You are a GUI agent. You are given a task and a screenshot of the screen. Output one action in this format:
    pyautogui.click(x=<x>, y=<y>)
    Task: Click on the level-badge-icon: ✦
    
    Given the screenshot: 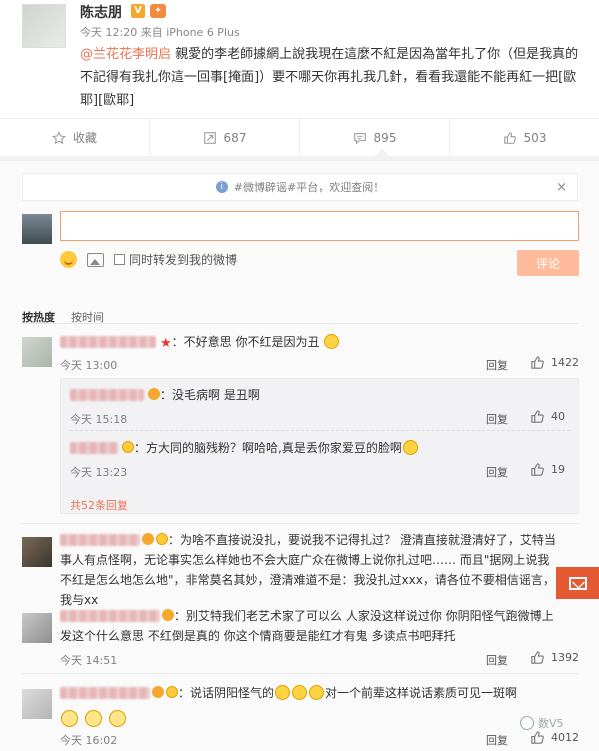 What is the action you would take?
    pyautogui.click(x=158, y=11)
    